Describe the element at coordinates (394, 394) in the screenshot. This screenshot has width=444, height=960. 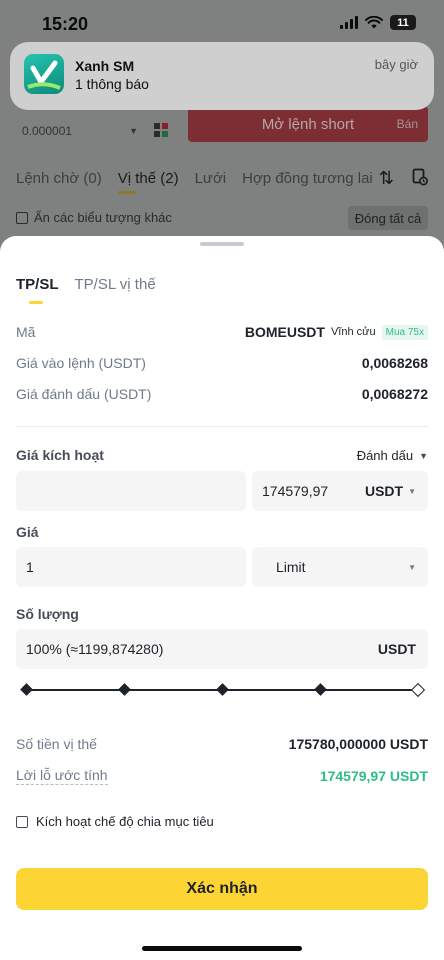
I see `mark-price-value: 0,0068272` at that location.